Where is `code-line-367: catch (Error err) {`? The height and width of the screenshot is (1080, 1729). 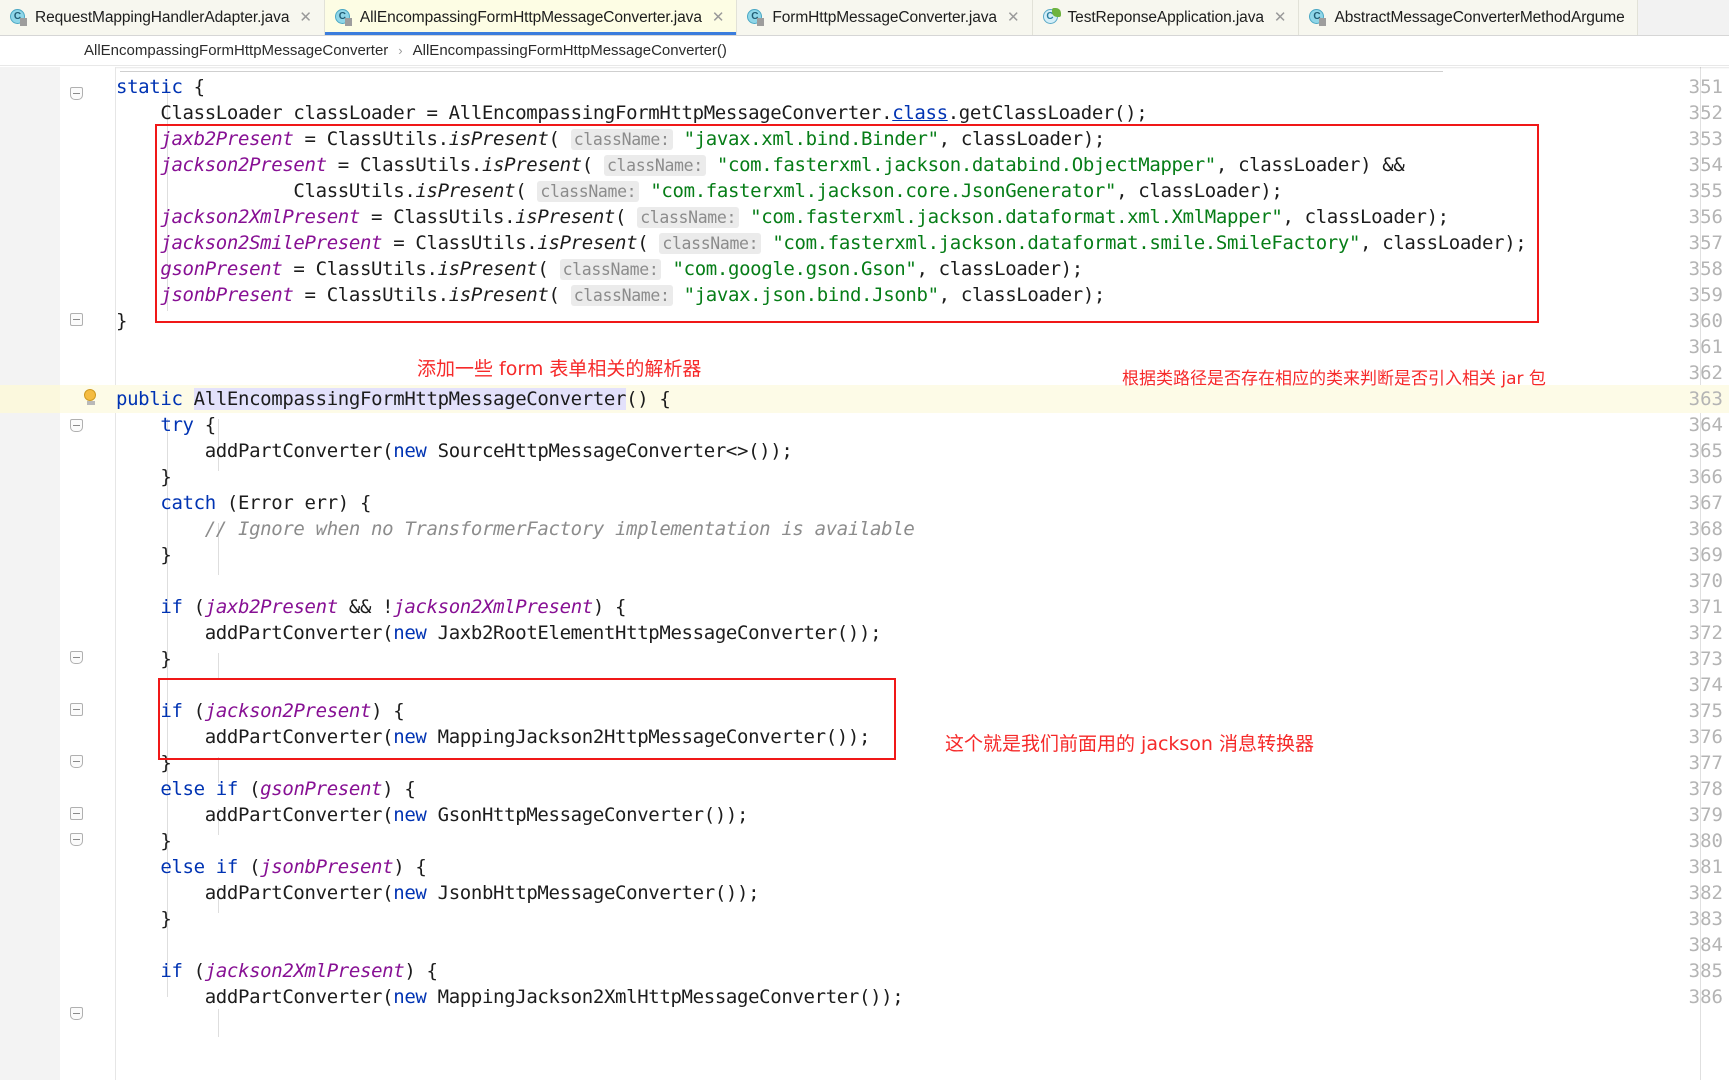 code-line-367: catch (Error err) { is located at coordinates (266, 503).